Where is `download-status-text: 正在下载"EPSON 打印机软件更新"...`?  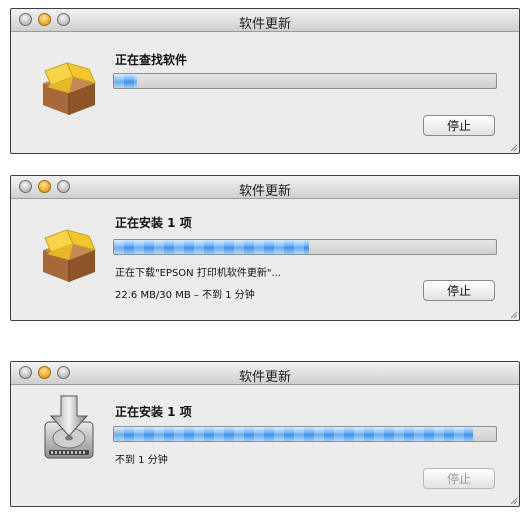
download-status-text: 正在下载"EPSON 打印机软件更新"... is located at coordinates (198, 273).